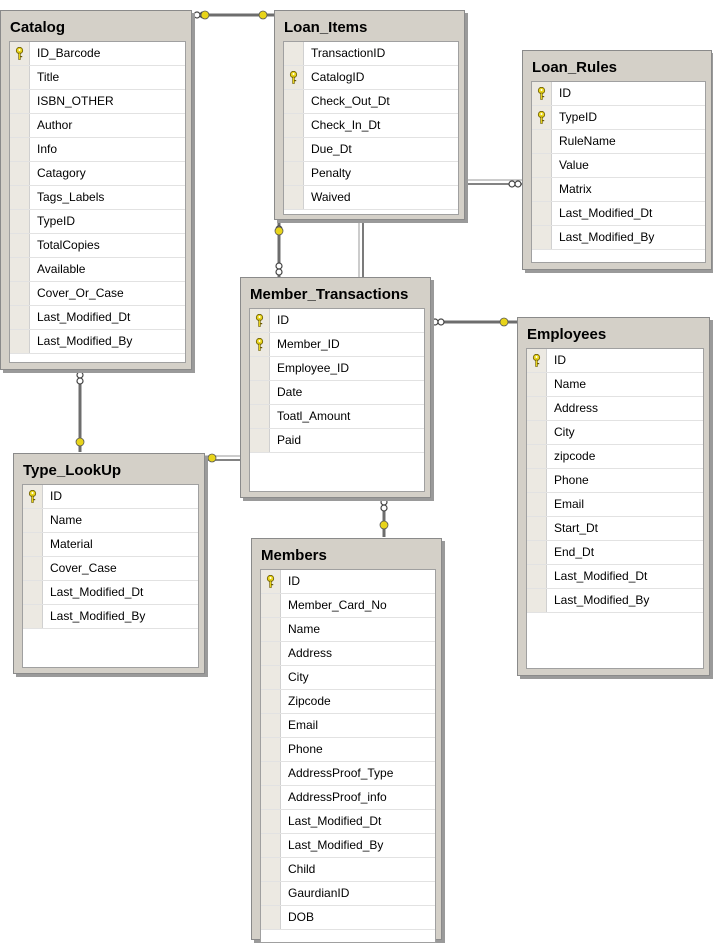  I want to click on column-row: Cover_Case, so click(110, 569).